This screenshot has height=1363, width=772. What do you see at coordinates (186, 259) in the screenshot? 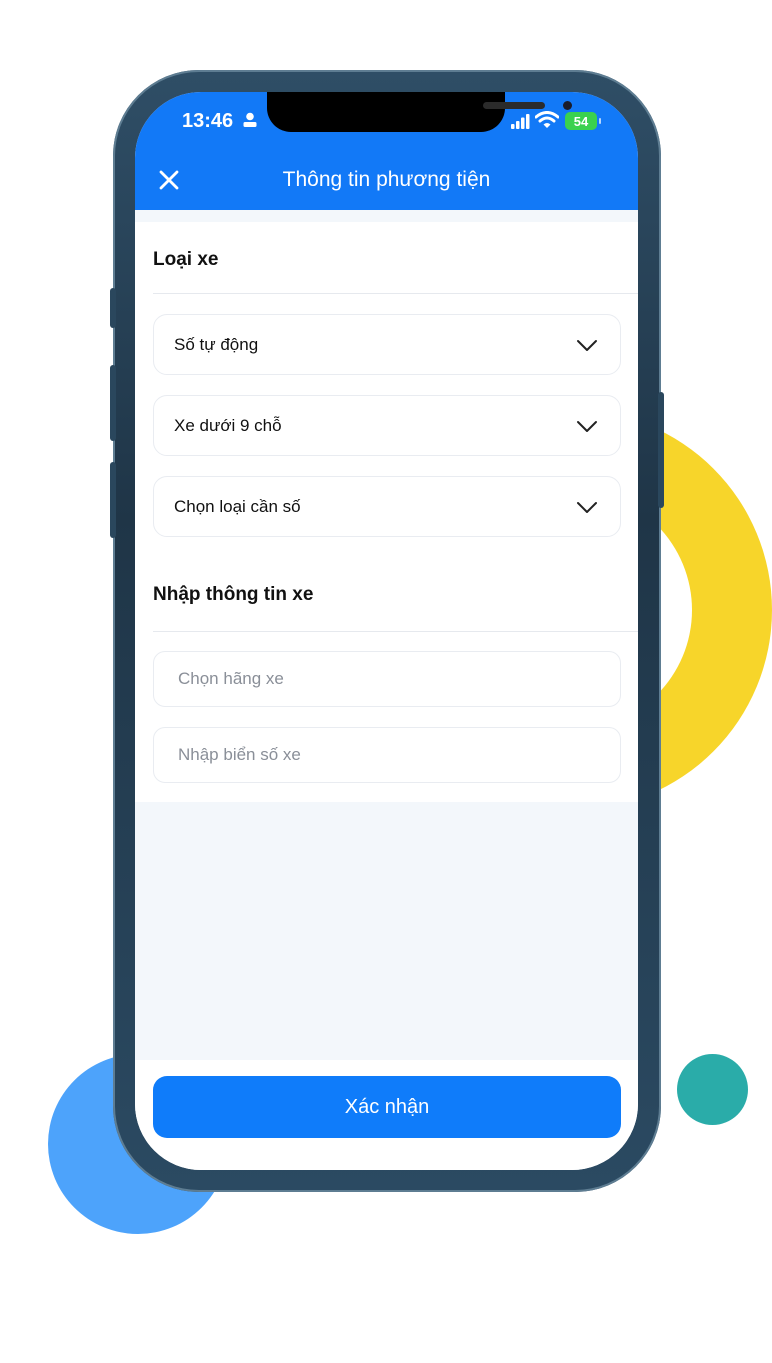
I see `vehicle-type-heading: Loại xe` at bounding box center [186, 259].